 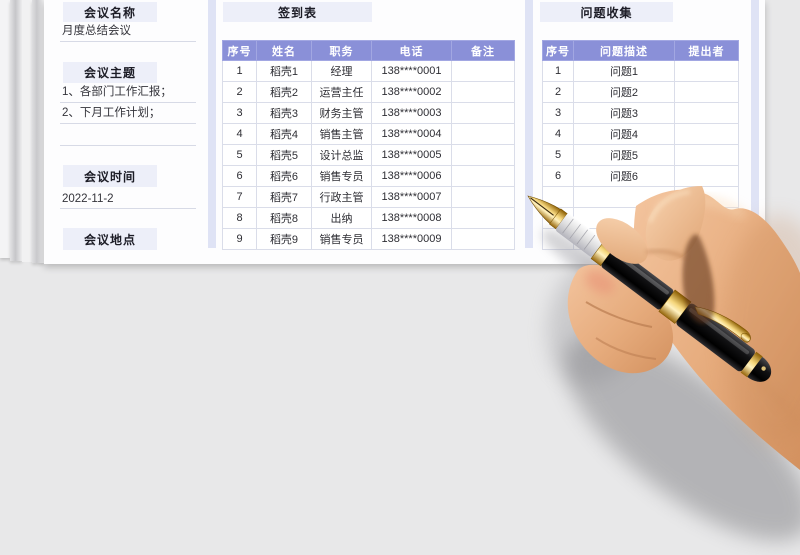 What do you see at coordinates (624, 155) in the screenshot?
I see `table-cell: 问题5` at bounding box center [624, 155].